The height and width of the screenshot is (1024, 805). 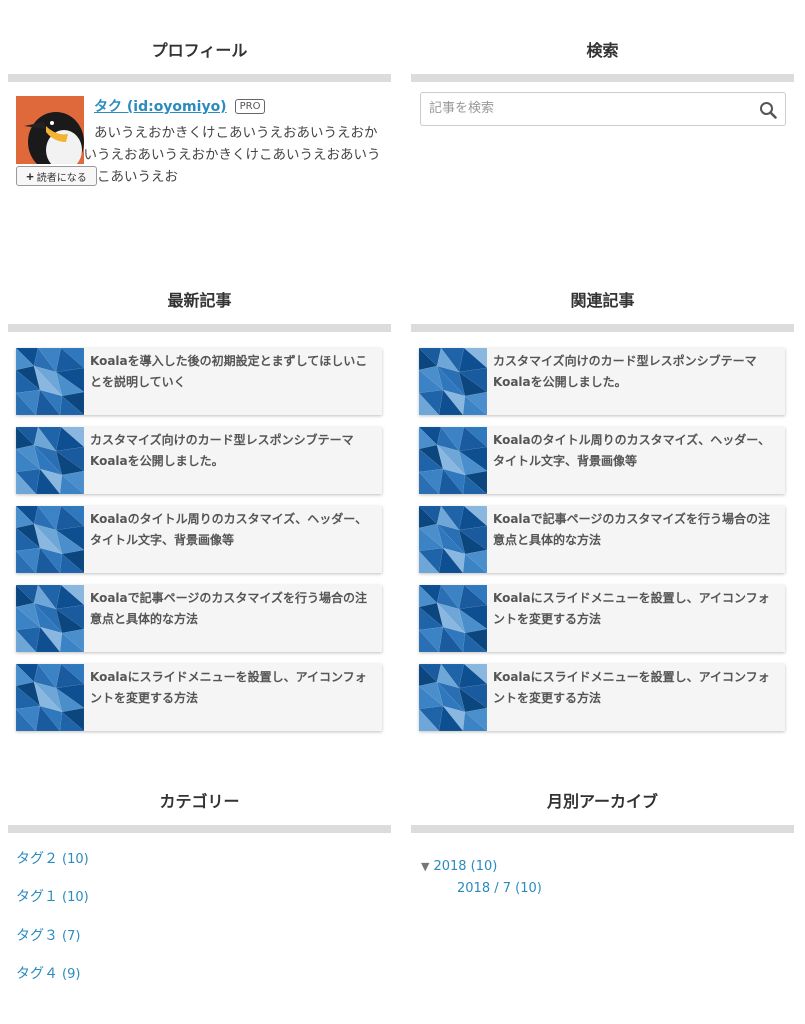 I want to click on search-box, so click(x=603, y=109).